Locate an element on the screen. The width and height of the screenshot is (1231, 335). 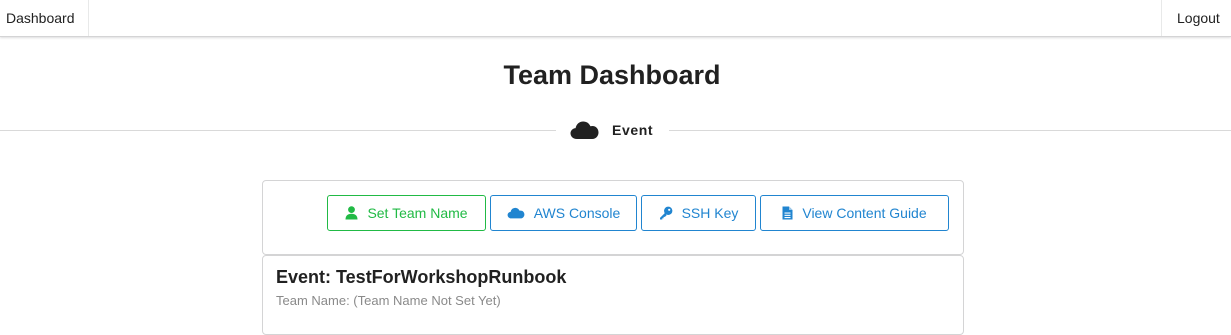
nav-dashboard-link: Dashboard is located at coordinates (44, 18).